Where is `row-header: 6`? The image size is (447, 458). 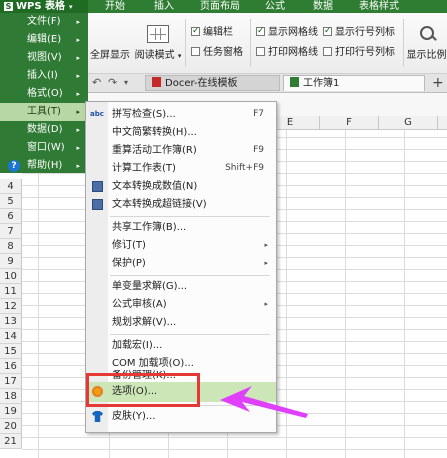 row-header: 6 is located at coordinates (11, 216).